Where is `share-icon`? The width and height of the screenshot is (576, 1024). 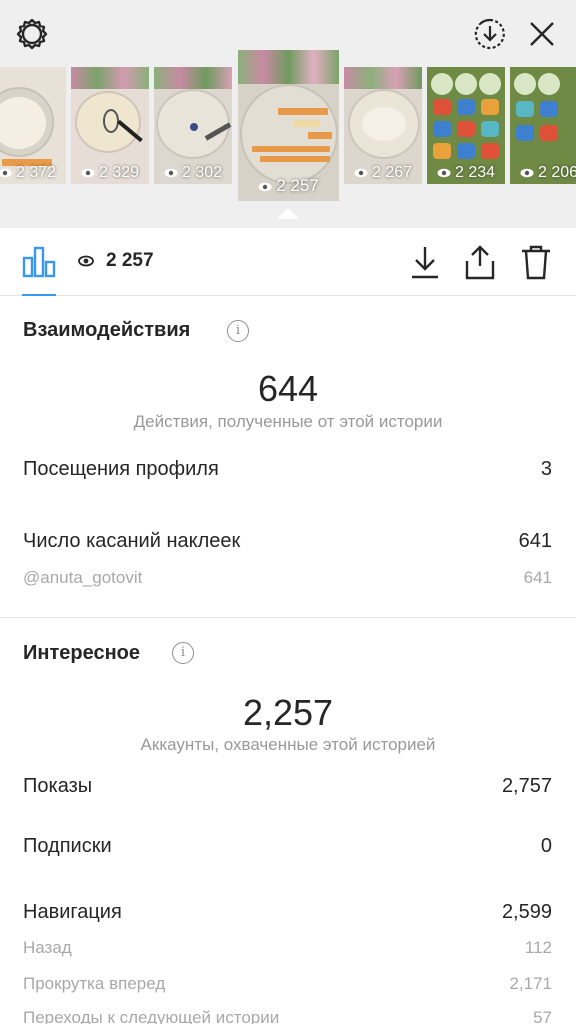 share-icon is located at coordinates (480, 262).